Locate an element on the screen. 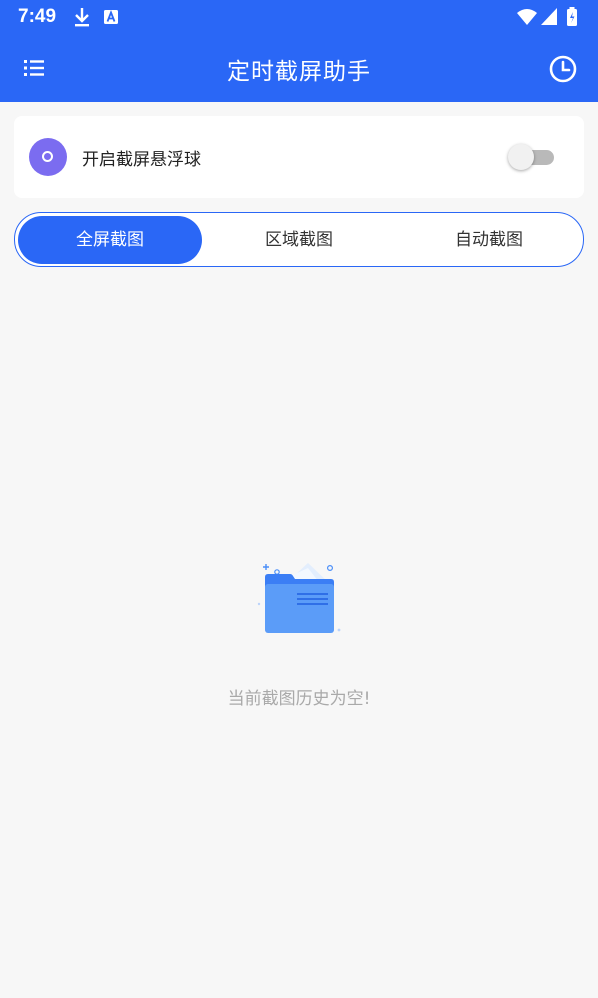  tab-region: 区域截图 is located at coordinates (299, 240).